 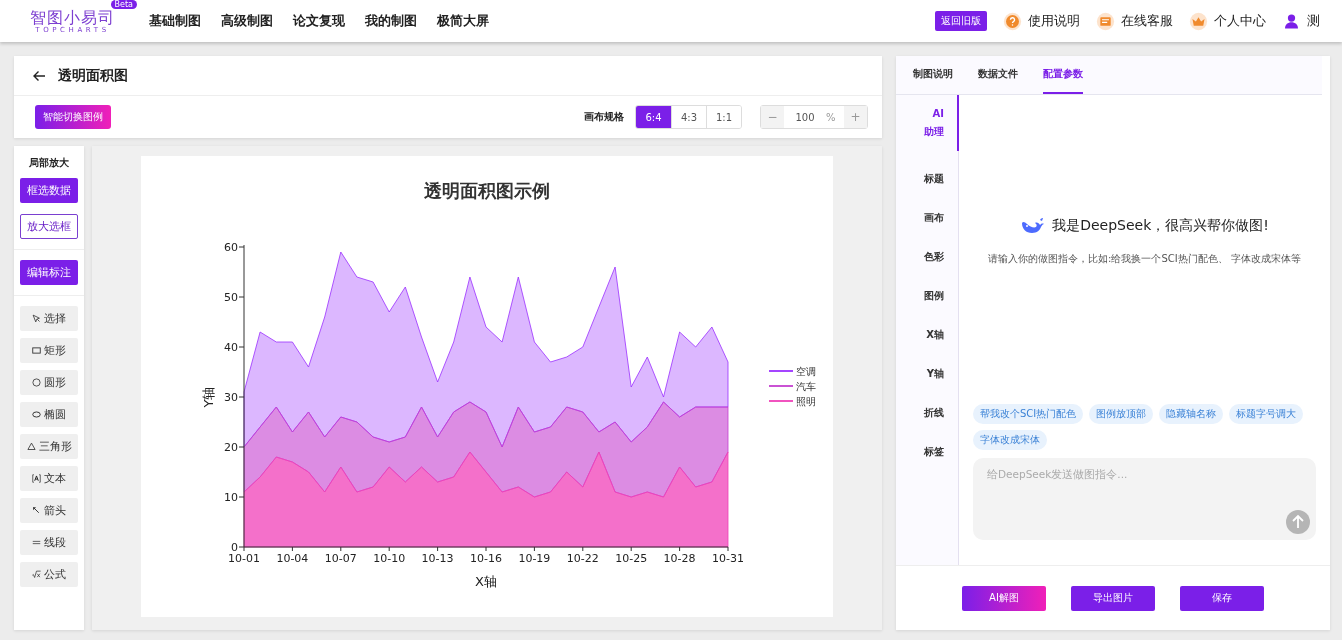 What do you see at coordinates (487, 190) in the screenshot?
I see `chart-title: 透明面积图示例` at bounding box center [487, 190].